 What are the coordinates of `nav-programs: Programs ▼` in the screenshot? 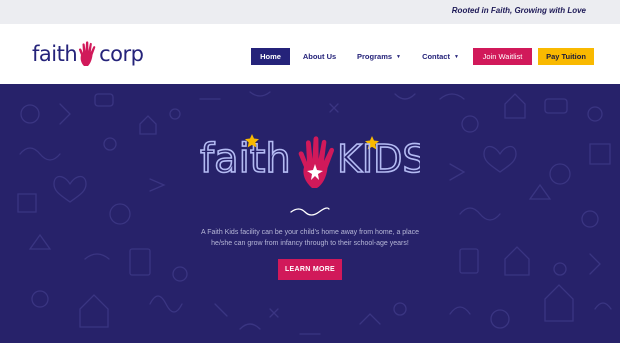 It's located at (379, 56).